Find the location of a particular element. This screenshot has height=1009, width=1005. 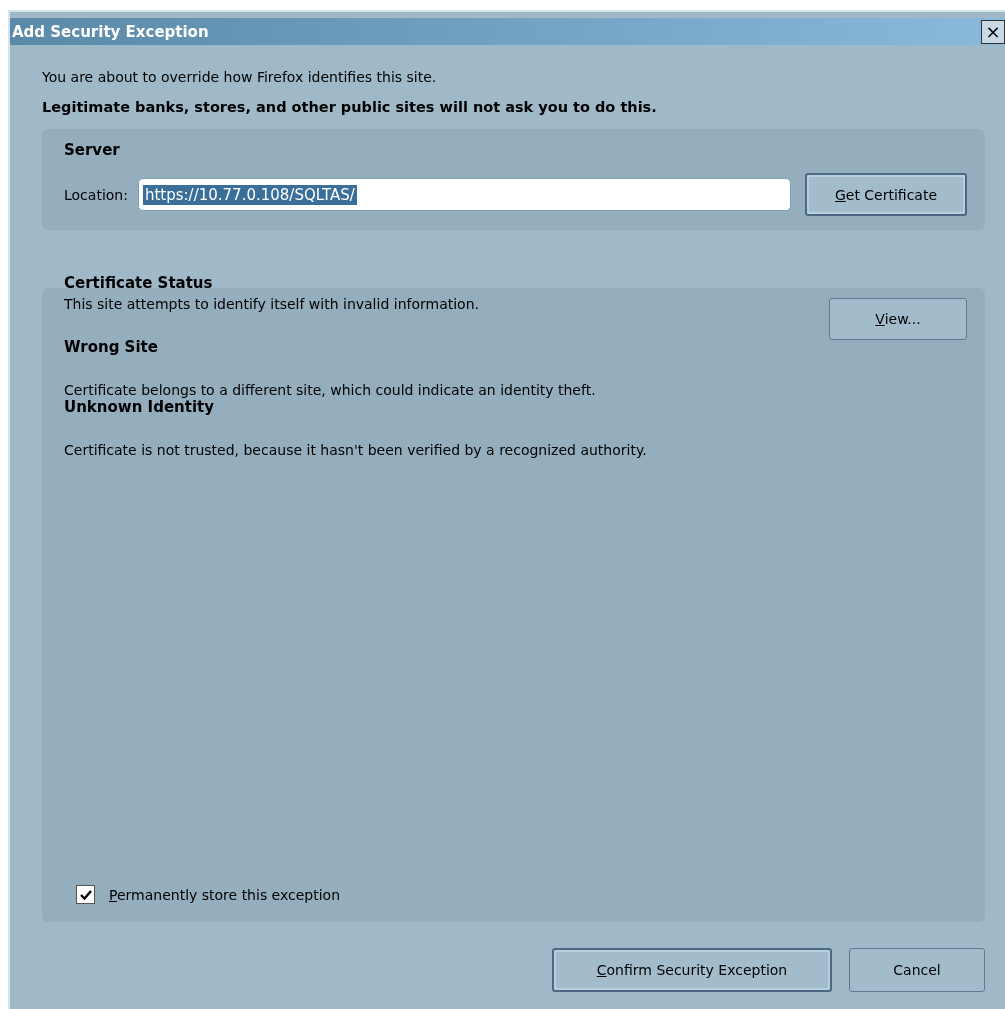

section-heading: Server is located at coordinates (92, 150).